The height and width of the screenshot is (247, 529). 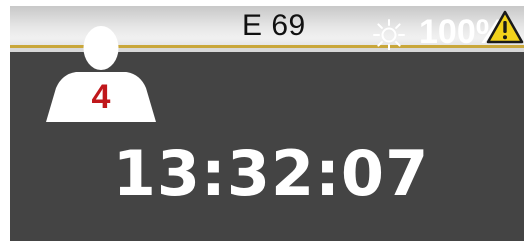 I want to click on channel-label: E 69, so click(x=274, y=25).